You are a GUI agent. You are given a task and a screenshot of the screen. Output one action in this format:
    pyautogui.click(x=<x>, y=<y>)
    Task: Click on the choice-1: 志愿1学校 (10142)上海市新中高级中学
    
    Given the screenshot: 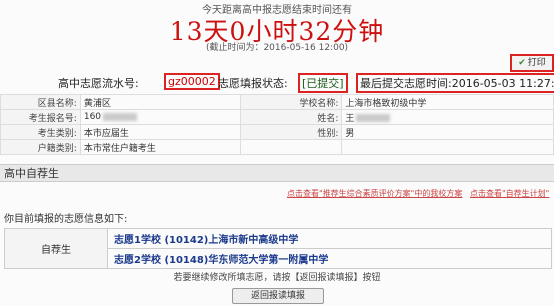 What is the action you would take?
    pyautogui.click(x=329, y=238)
    